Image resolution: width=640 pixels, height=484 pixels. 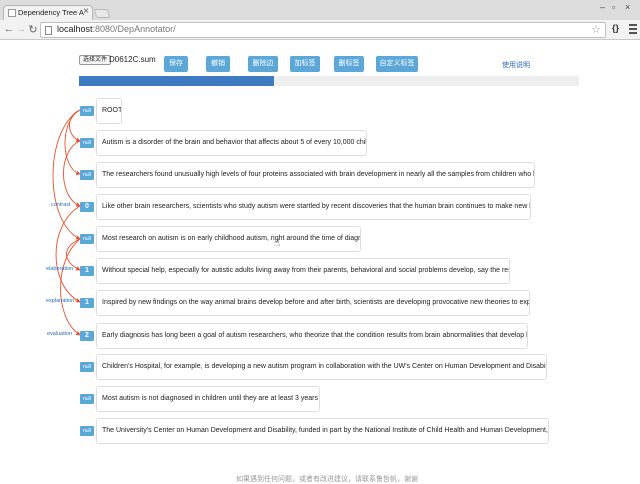 What do you see at coordinates (95, 60) in the screenshot?
I see `choose-file-button: 选择文件` at bounding box center [95, 60].